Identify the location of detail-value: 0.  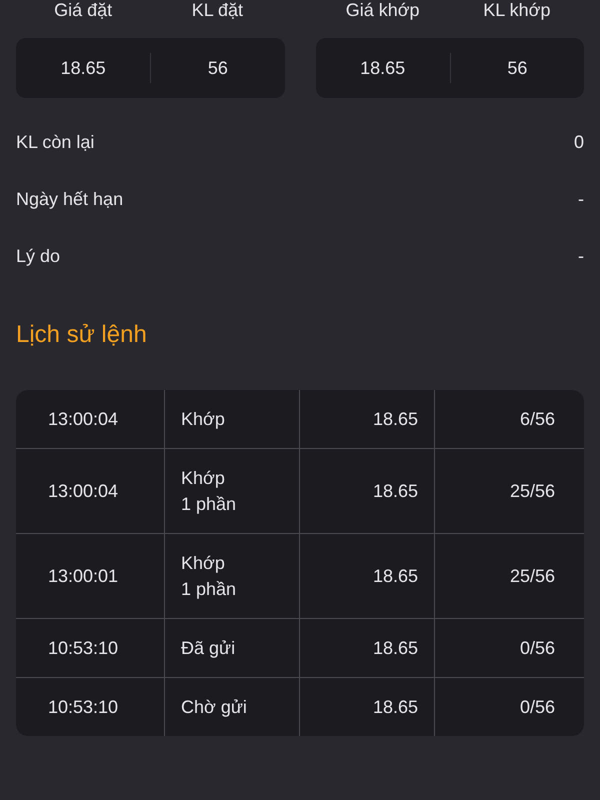
(579, 142).